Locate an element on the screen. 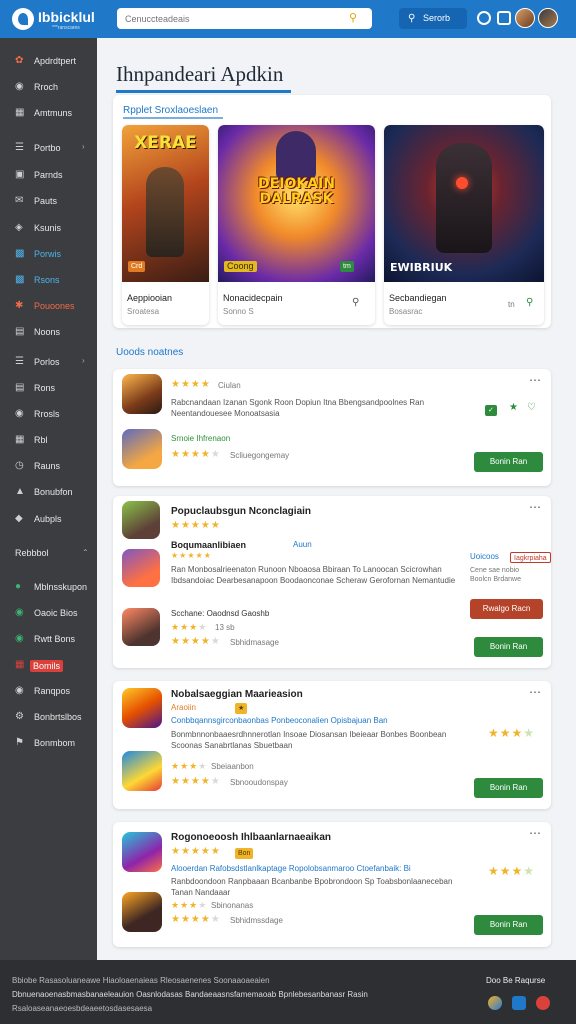 The width and height of the screenshot is (576, 1024). sidebar-item: ▦ Amtmuns is located at coordinates (48, 113).